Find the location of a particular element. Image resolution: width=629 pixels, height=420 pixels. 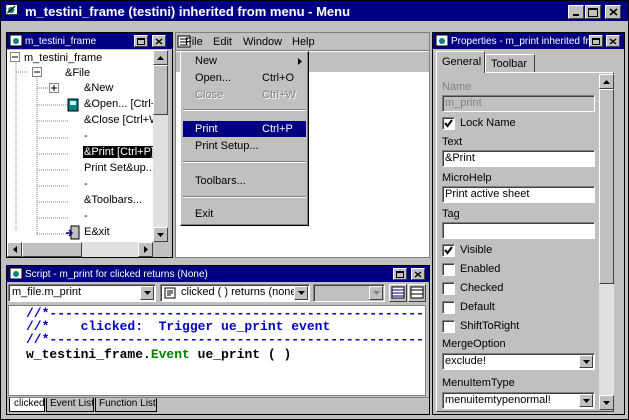

tree-vertical-scrollbar is located at coordinates (160, 146).